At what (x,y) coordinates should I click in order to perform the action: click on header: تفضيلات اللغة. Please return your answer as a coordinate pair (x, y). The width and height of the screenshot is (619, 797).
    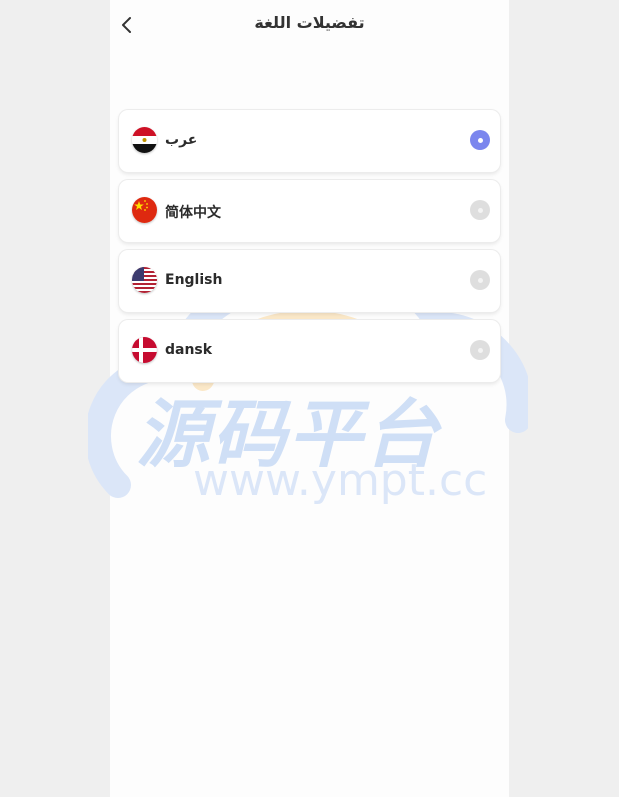
    Looking at the image, I should click on (309, 25).